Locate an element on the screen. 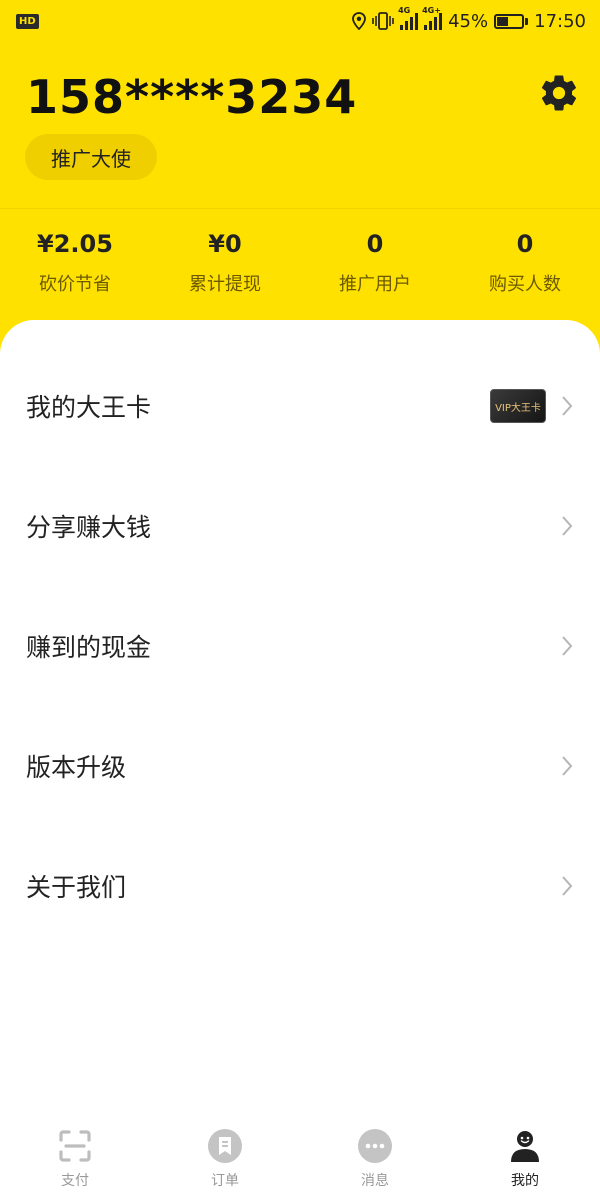  battery-percent: 45% is located at coordinates (468, 21).